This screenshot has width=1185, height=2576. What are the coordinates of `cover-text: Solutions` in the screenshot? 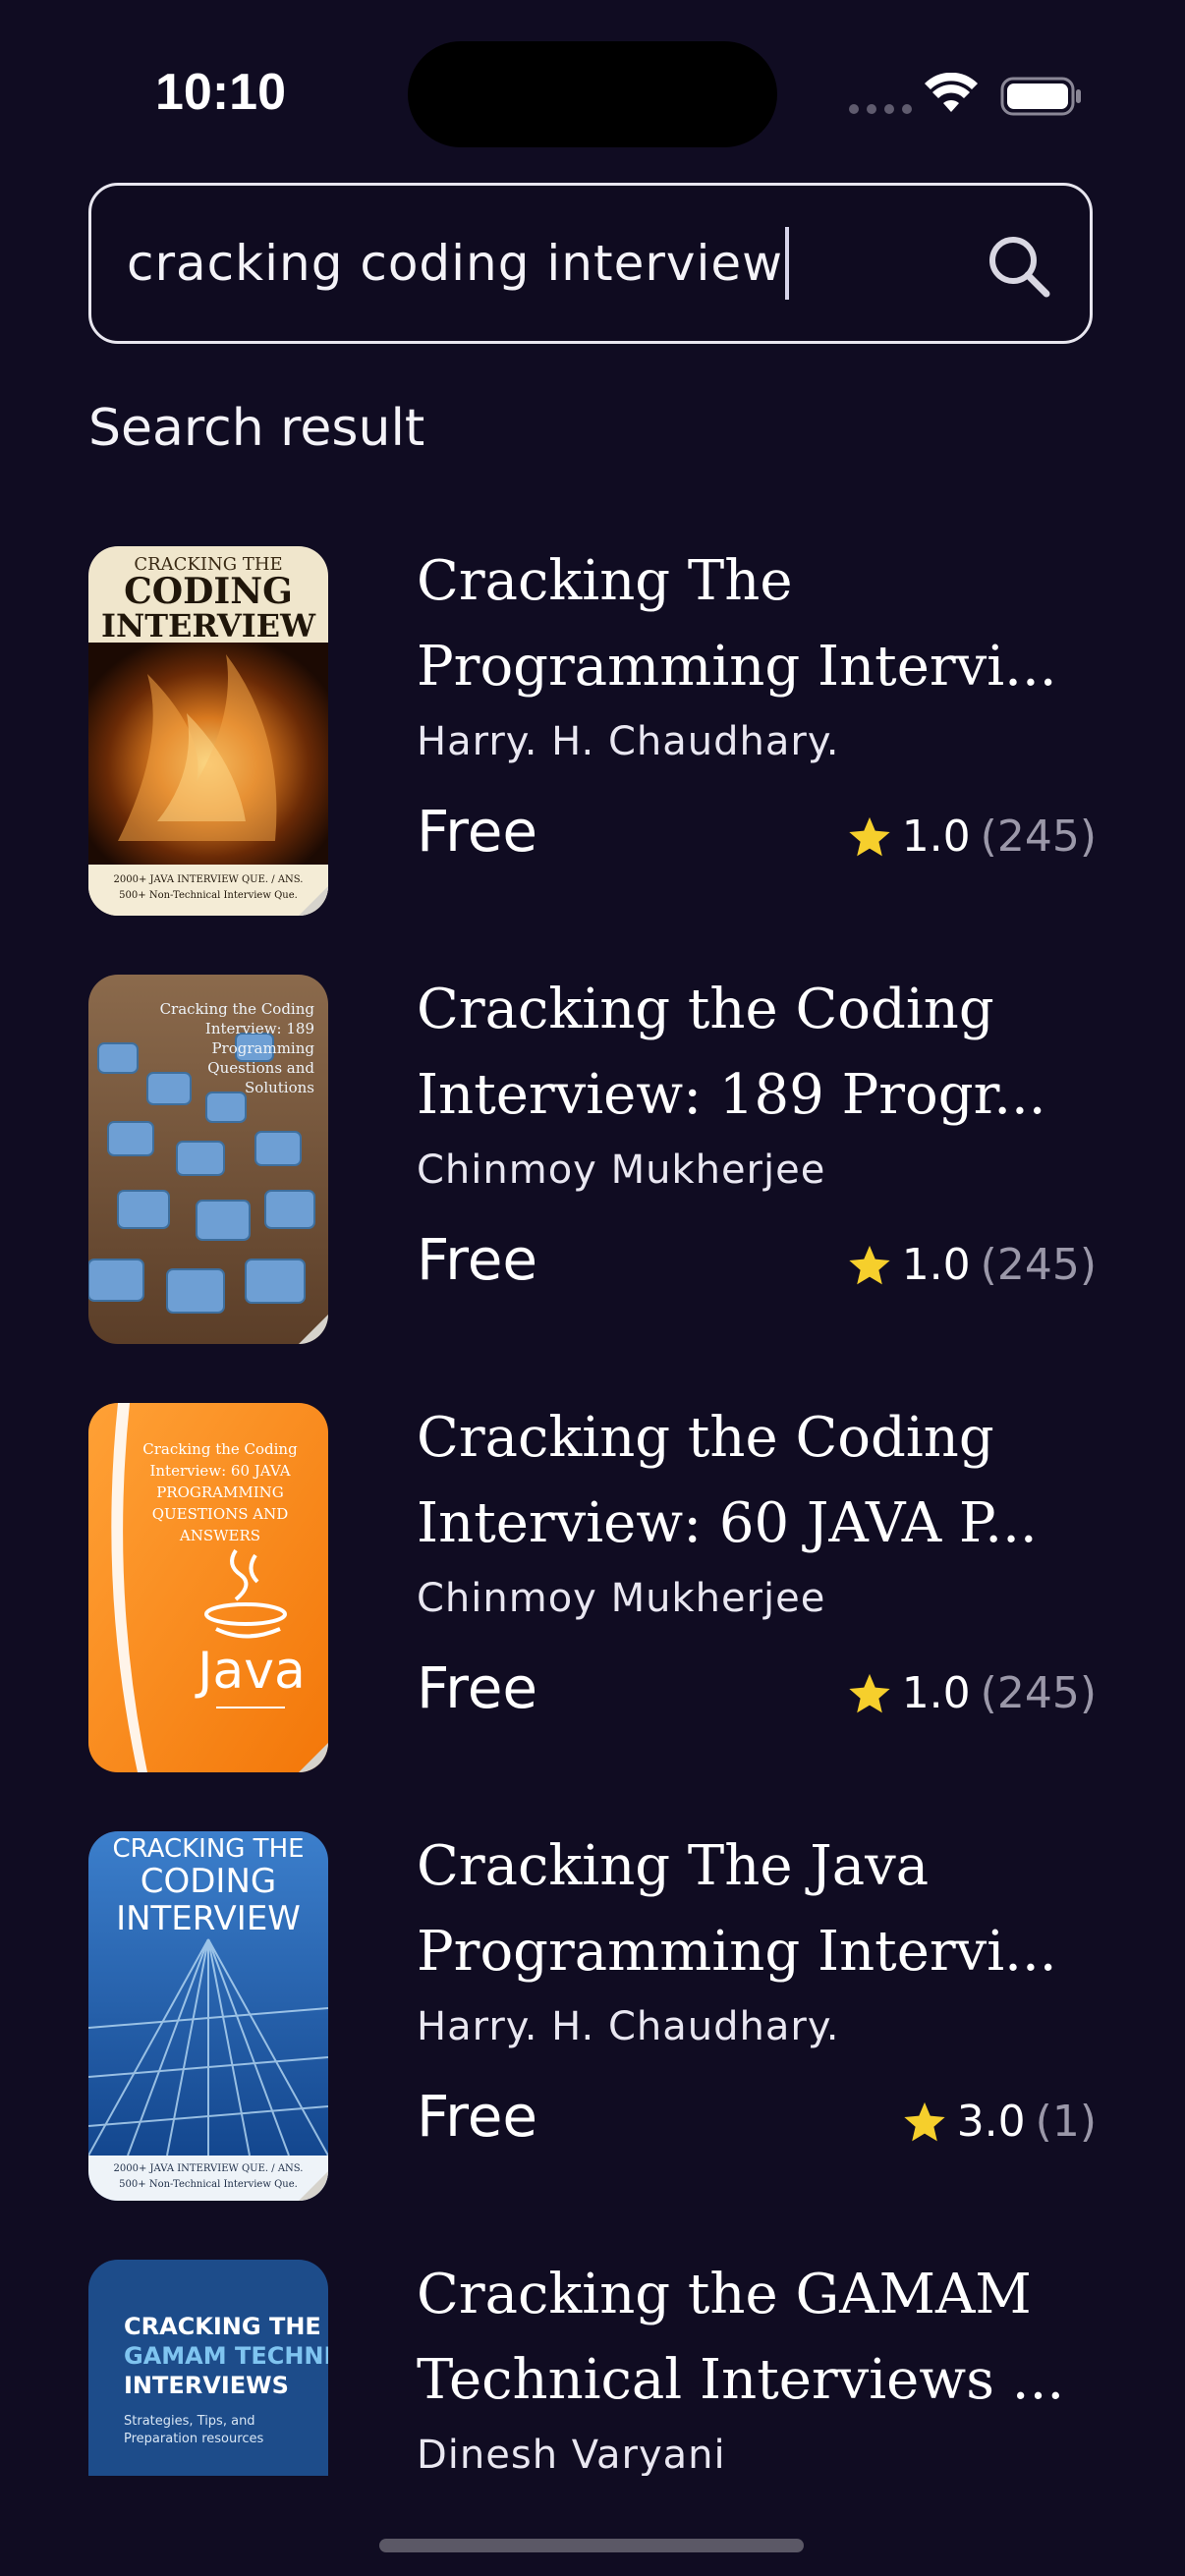 It's located at (280, 1087).